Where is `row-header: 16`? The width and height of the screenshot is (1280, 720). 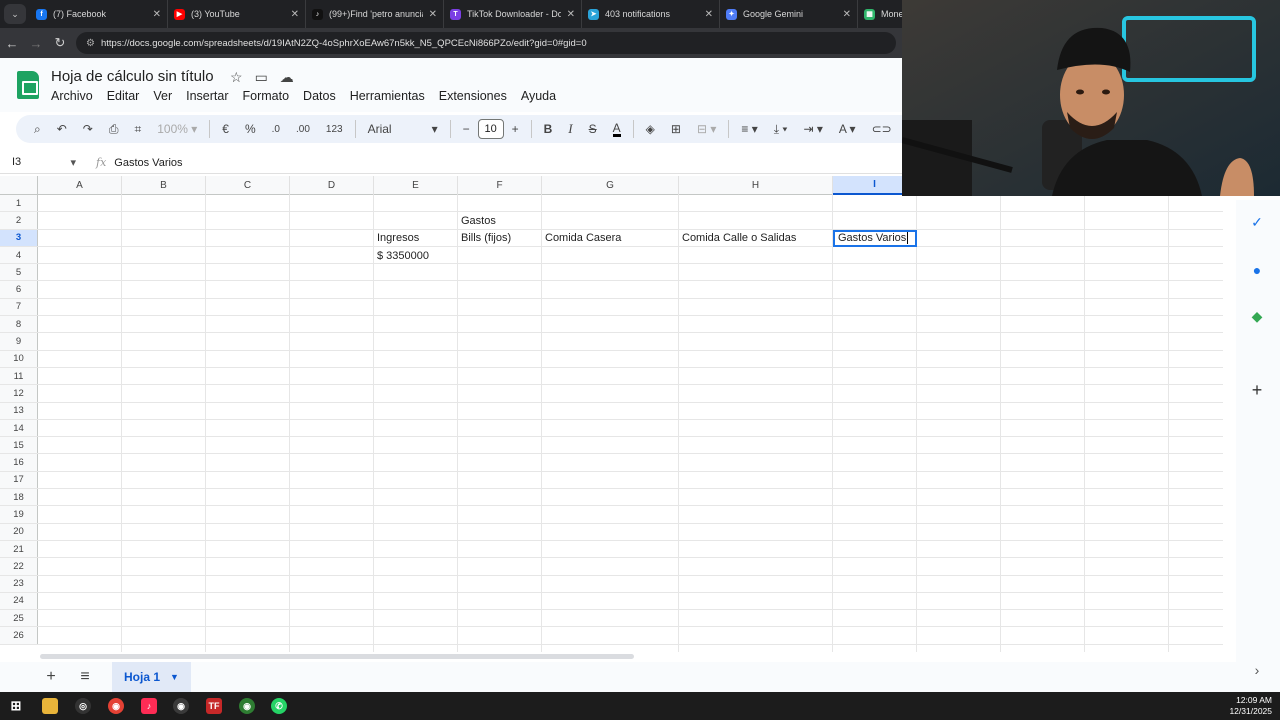 row-header: 16 is located at coordinates (19, 462).